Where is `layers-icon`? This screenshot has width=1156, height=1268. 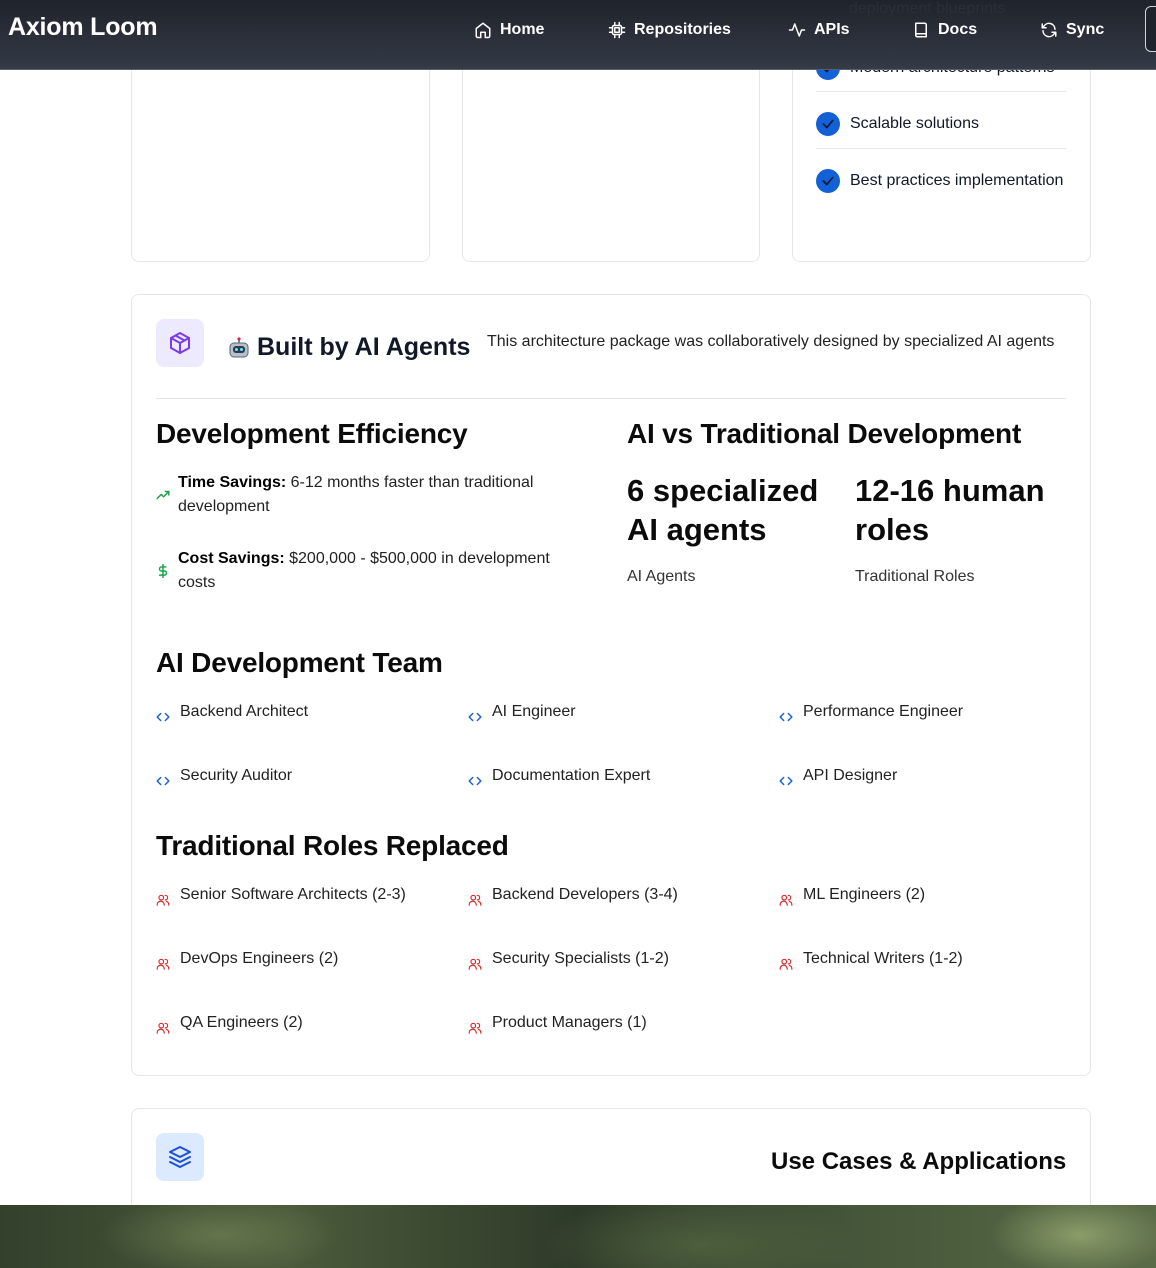
layers-icon is located at coordinates (180, 1157).